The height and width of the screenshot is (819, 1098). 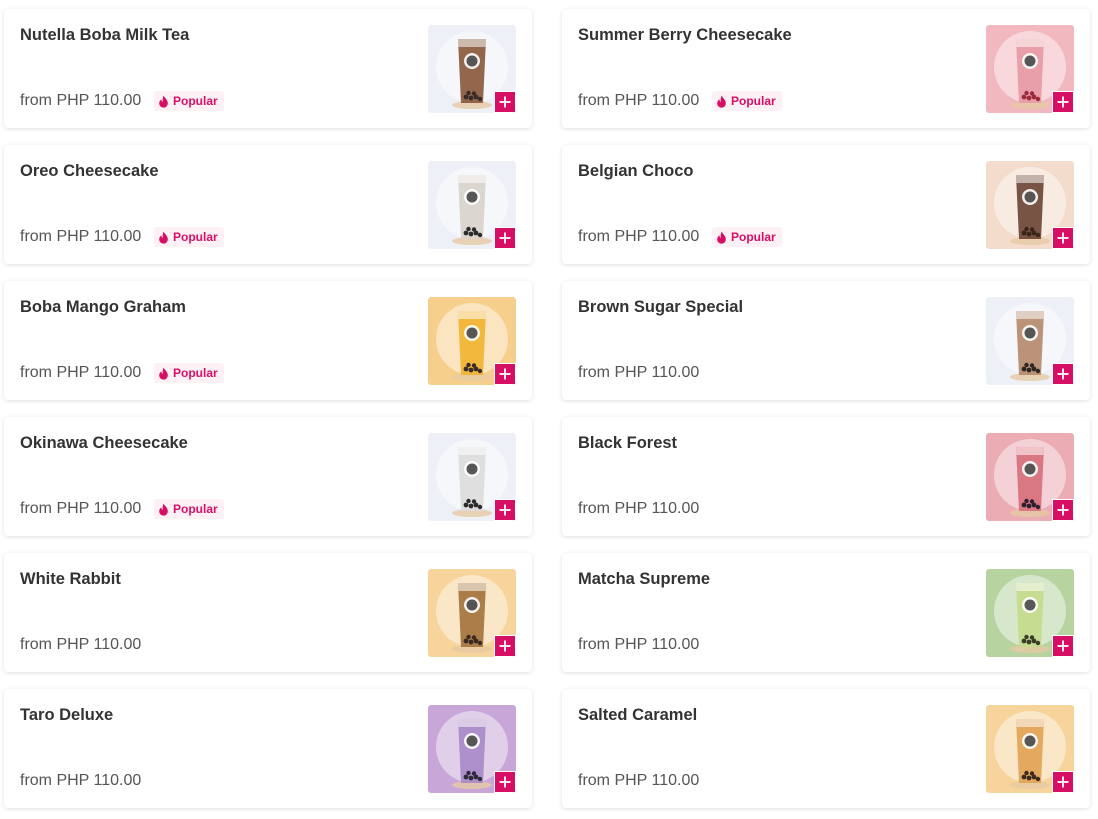 What do you see at coordinates (826, 340) in the screenshot?
I see `menu-item-card: Brown Sugar Special from PHP 110.00` at bounding box center [826, 340].